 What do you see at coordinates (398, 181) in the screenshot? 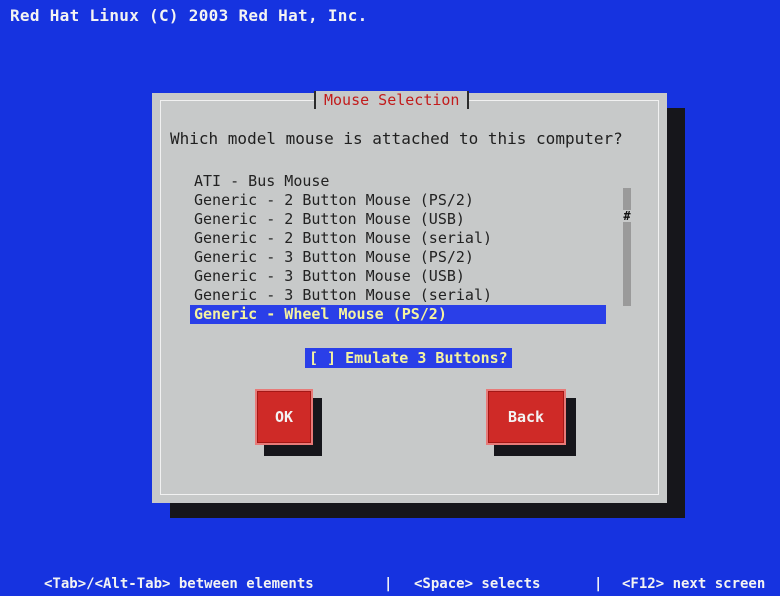
I see `mouse-option: ATI - Bus Mouse` at bounding box center [398, 181].